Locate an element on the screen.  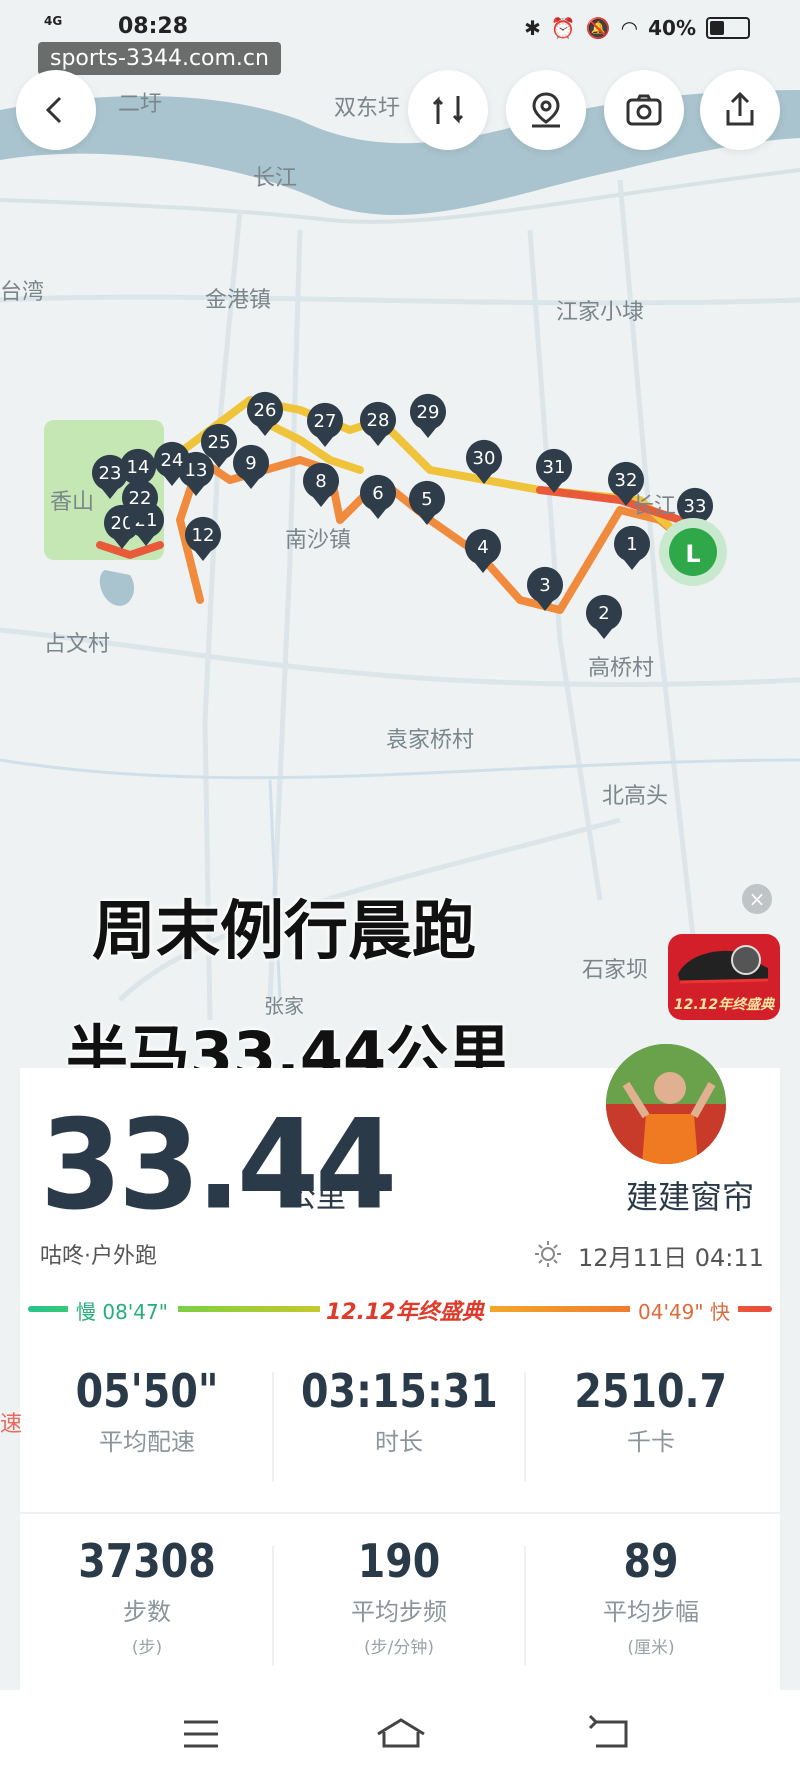
map-label-shijiaba: 石家坝 is located at coordinates (615, 970).